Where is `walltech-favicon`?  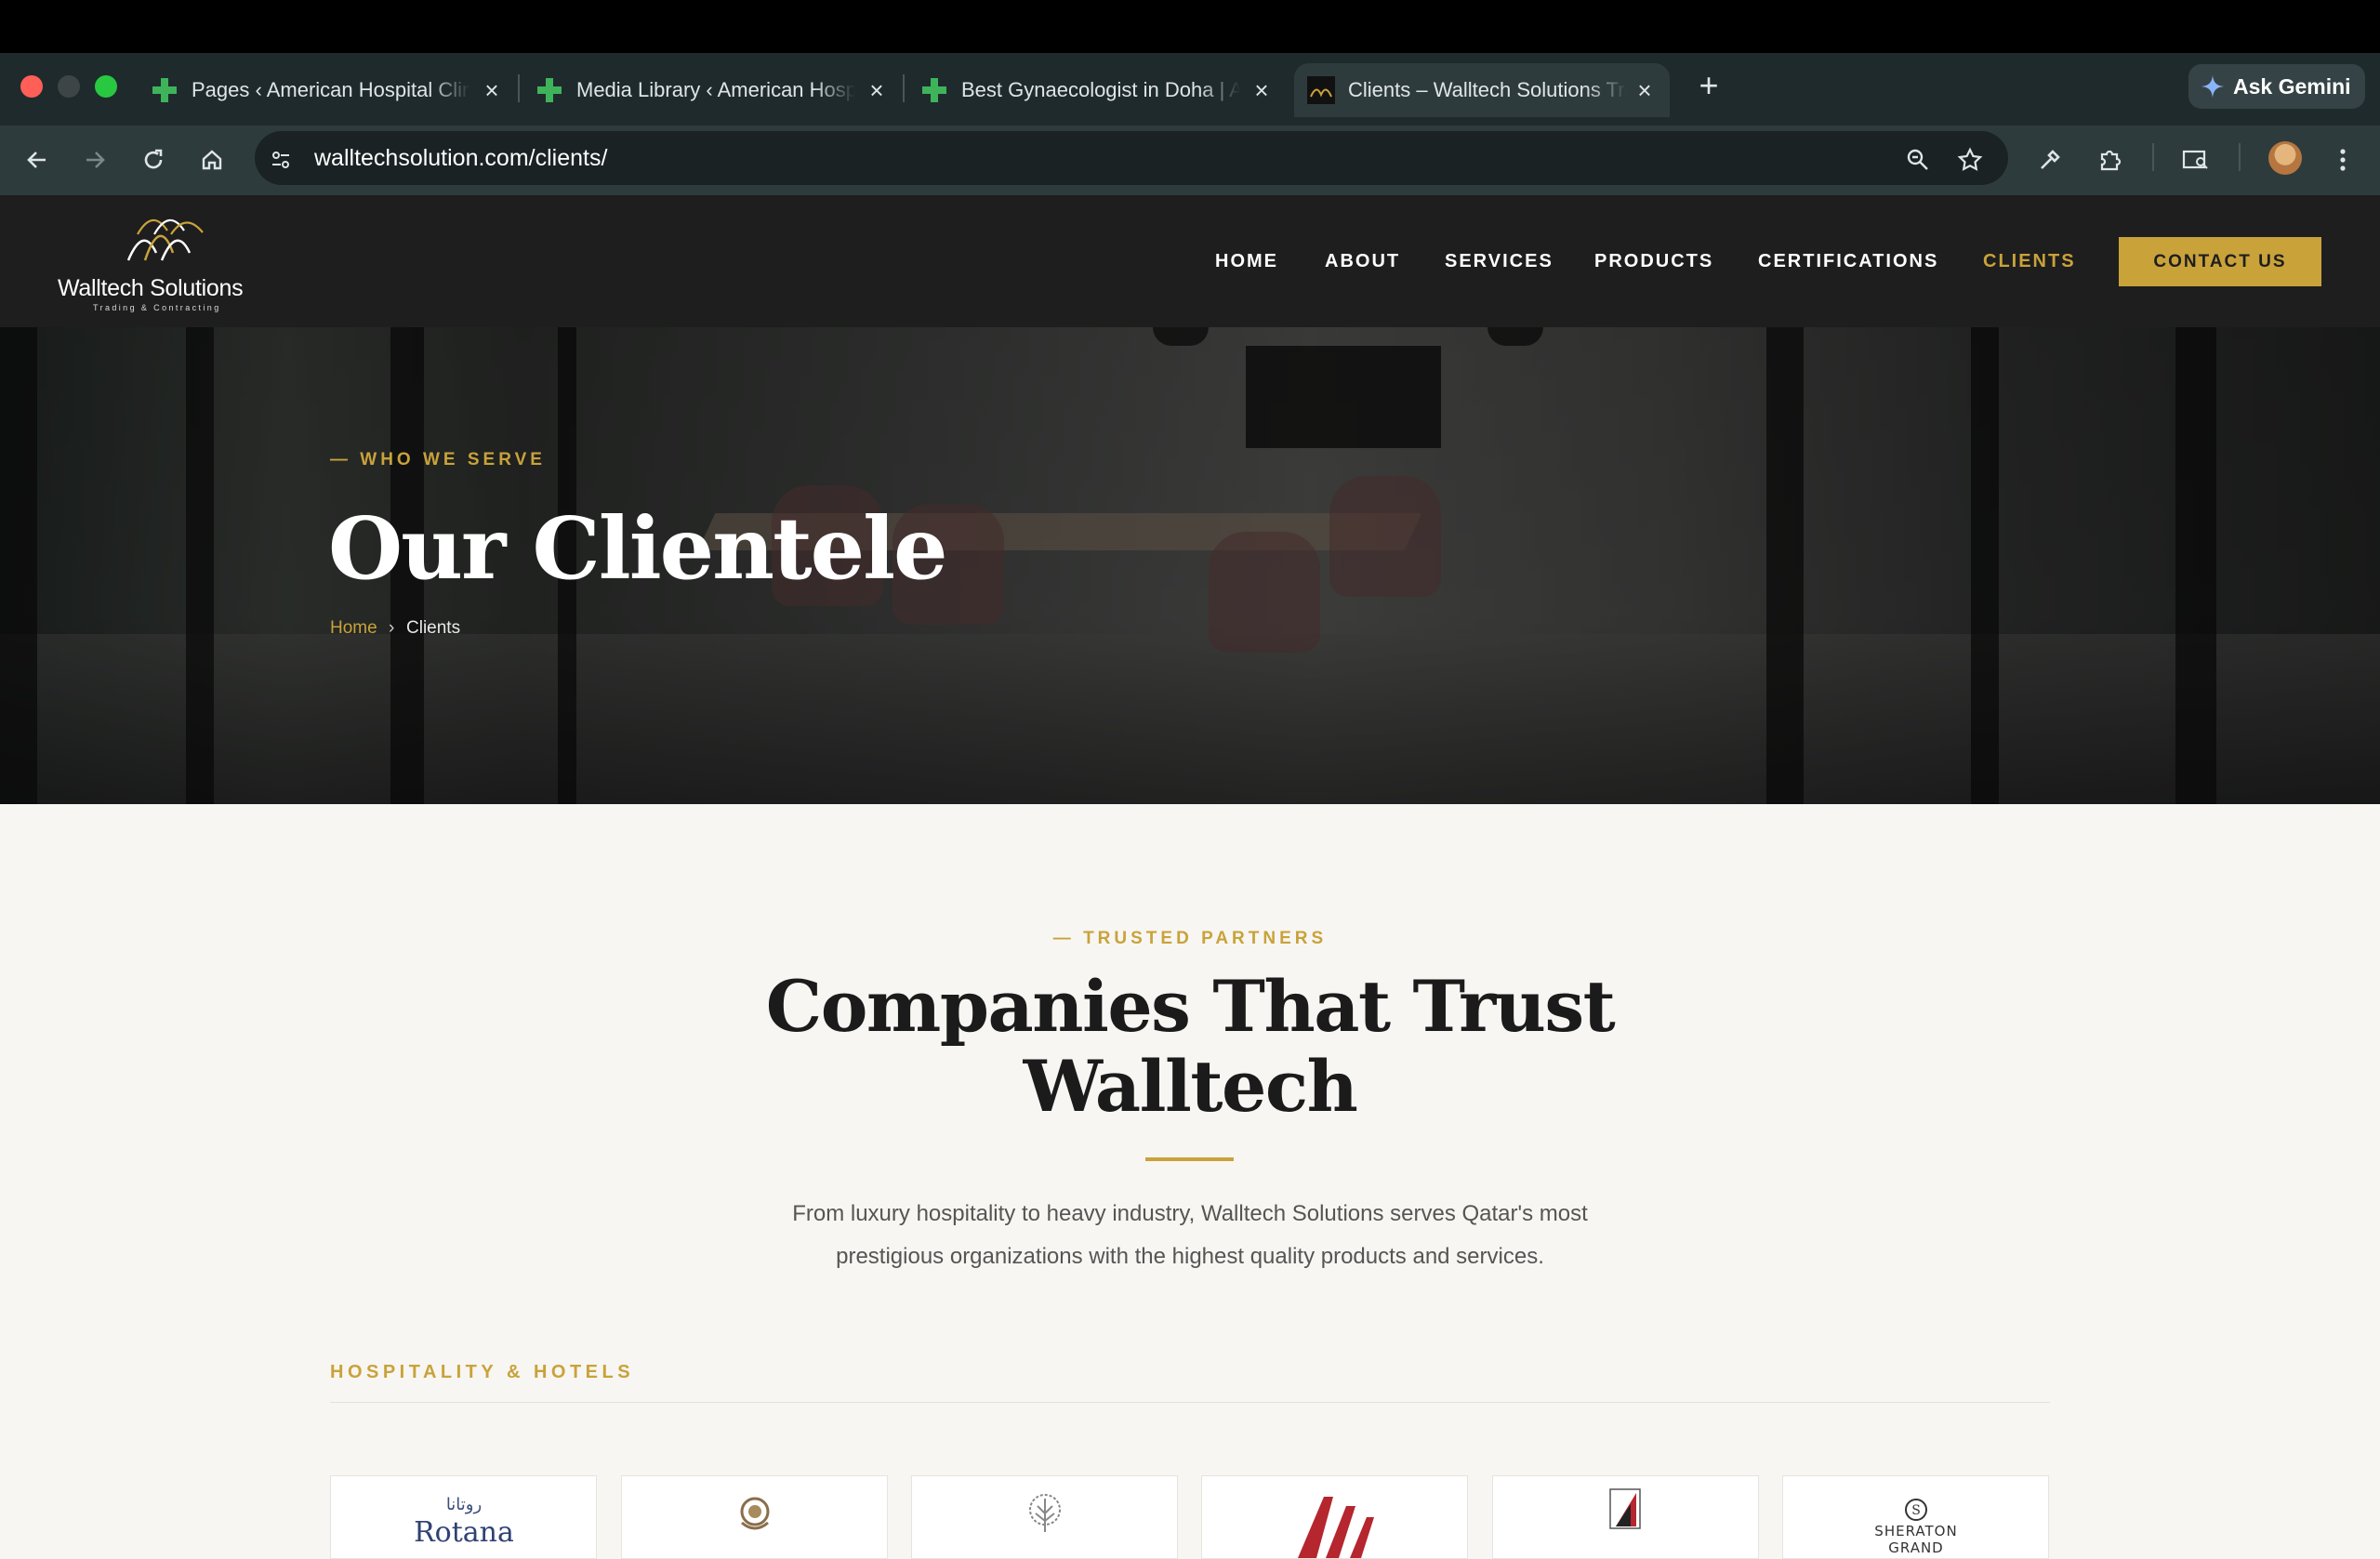
walltech-favicon is located at coordinates (1321, 90).